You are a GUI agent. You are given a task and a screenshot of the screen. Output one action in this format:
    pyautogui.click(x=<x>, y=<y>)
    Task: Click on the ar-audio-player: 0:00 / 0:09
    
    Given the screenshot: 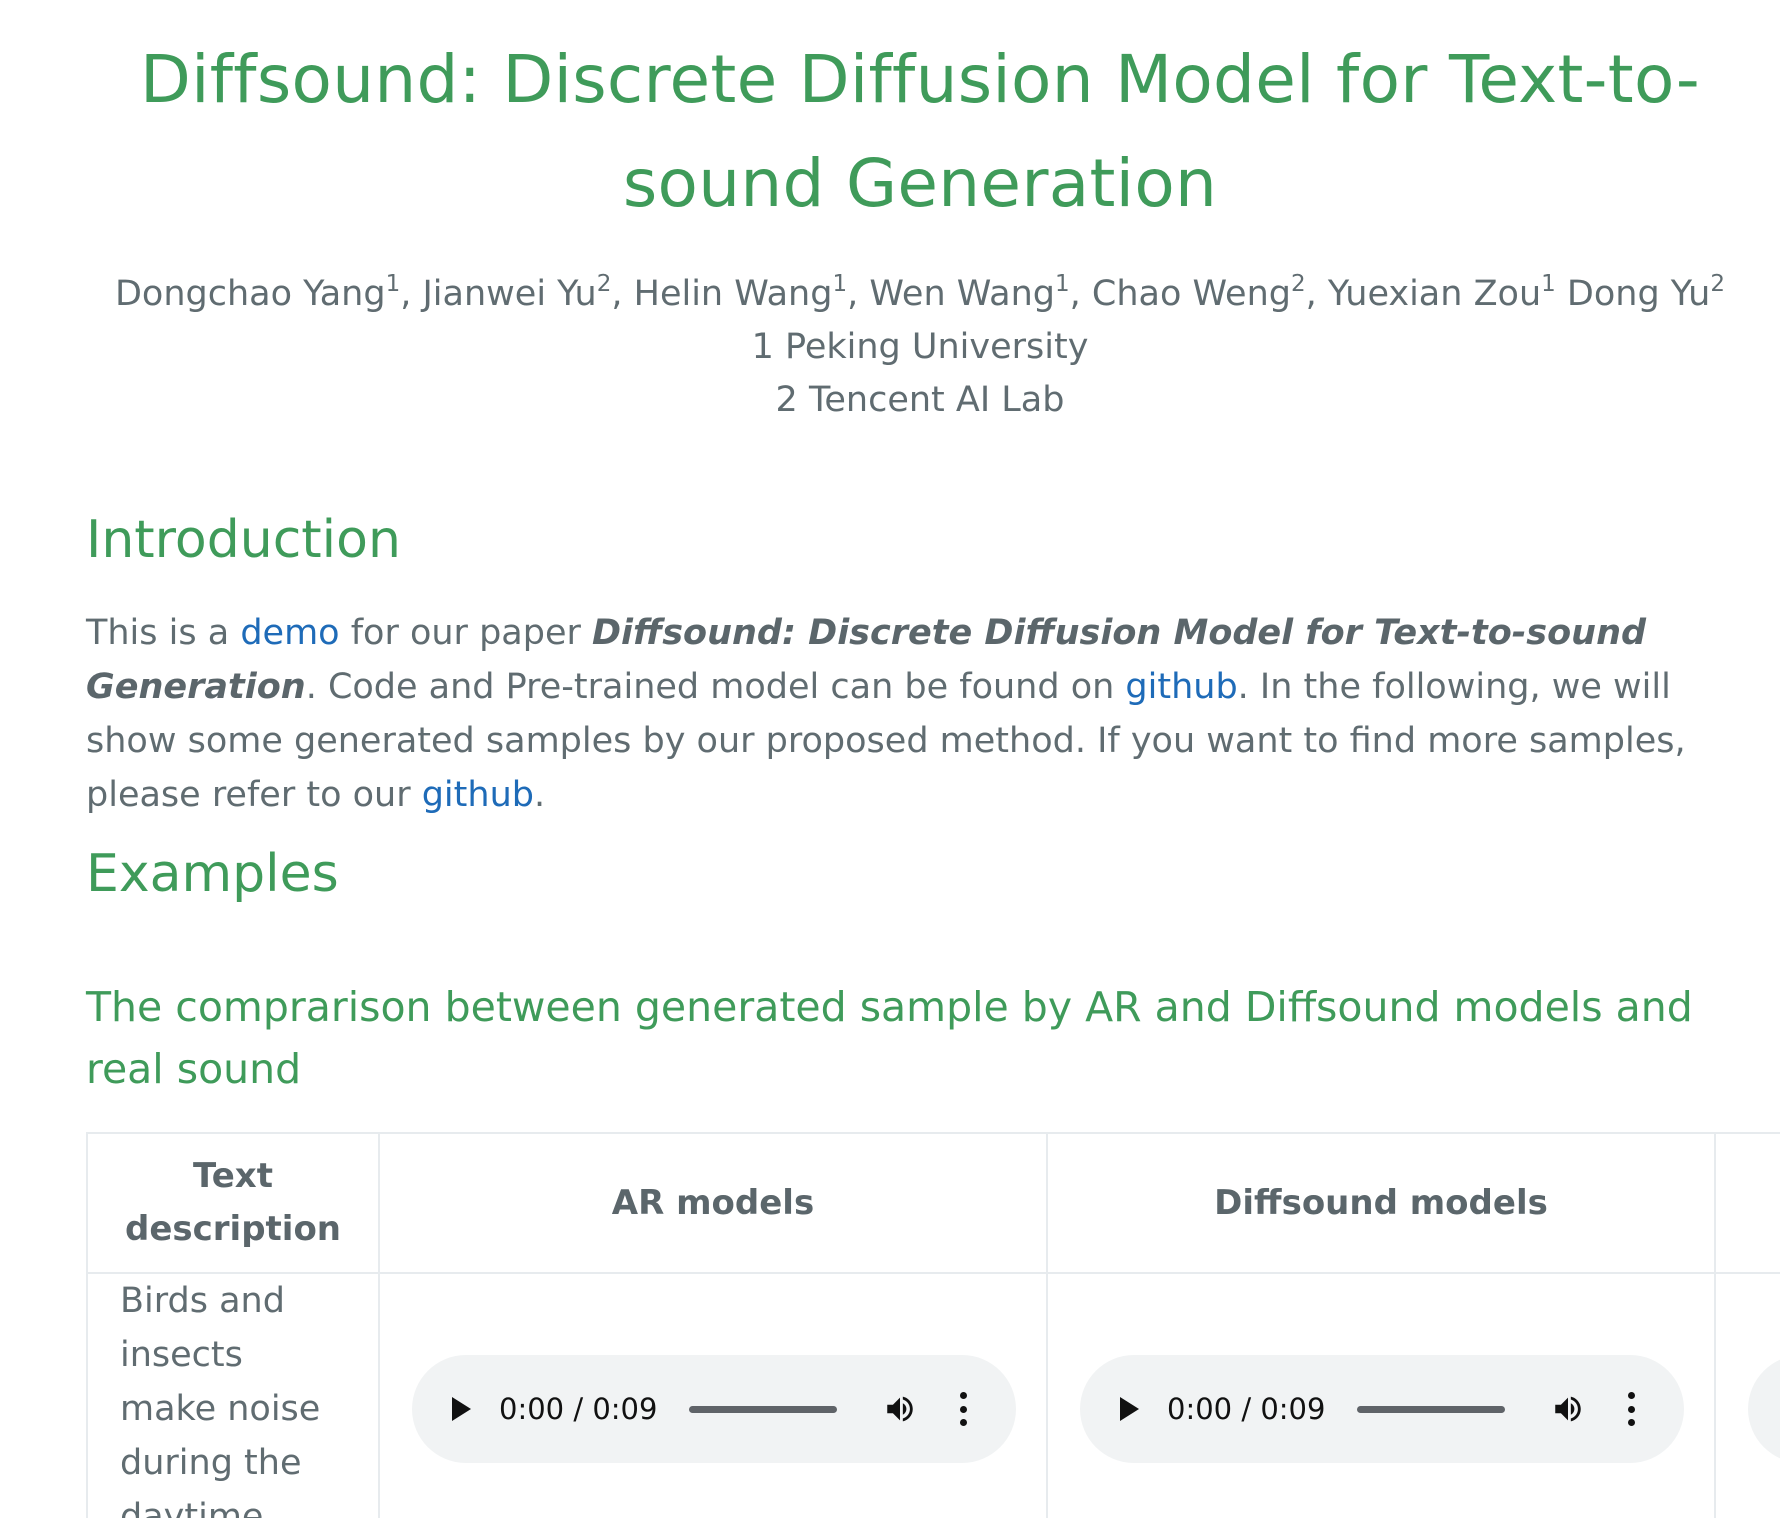 What is the action you would take?
    pyautogui.click(x=714, y=1409)
    